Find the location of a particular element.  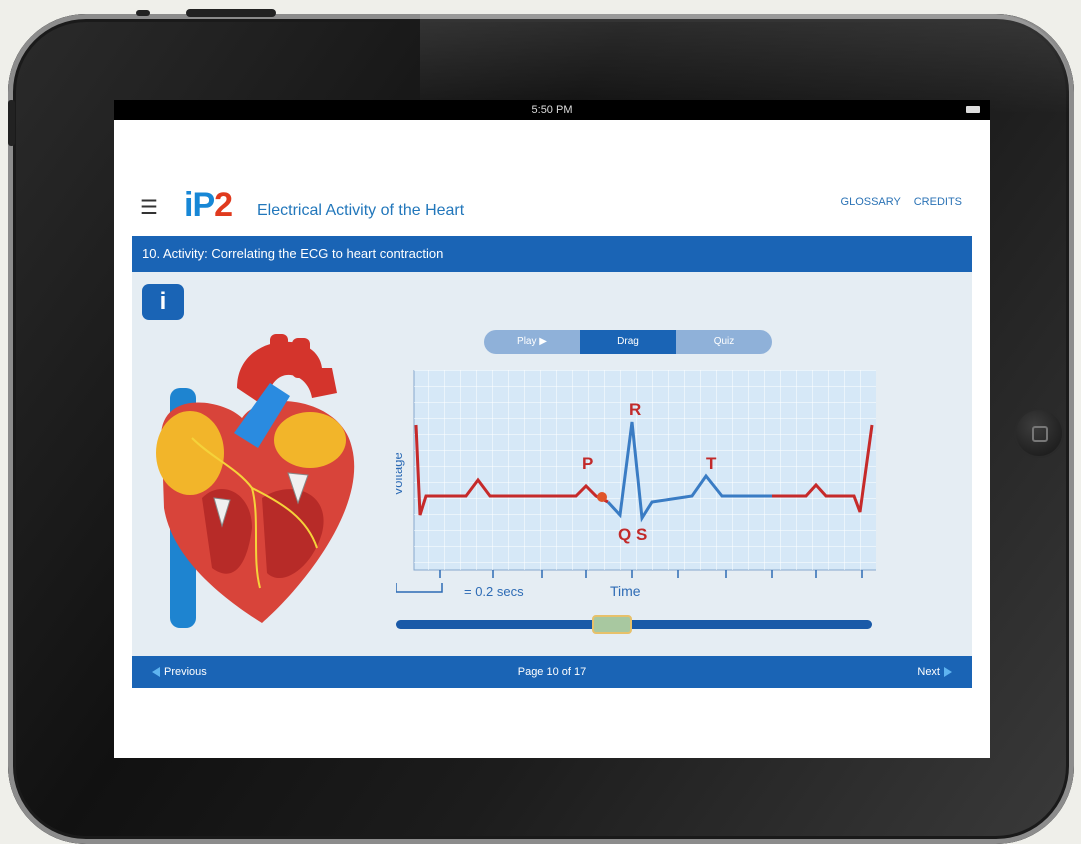

app-logo: iP2 is located at coordinates (208, 205).